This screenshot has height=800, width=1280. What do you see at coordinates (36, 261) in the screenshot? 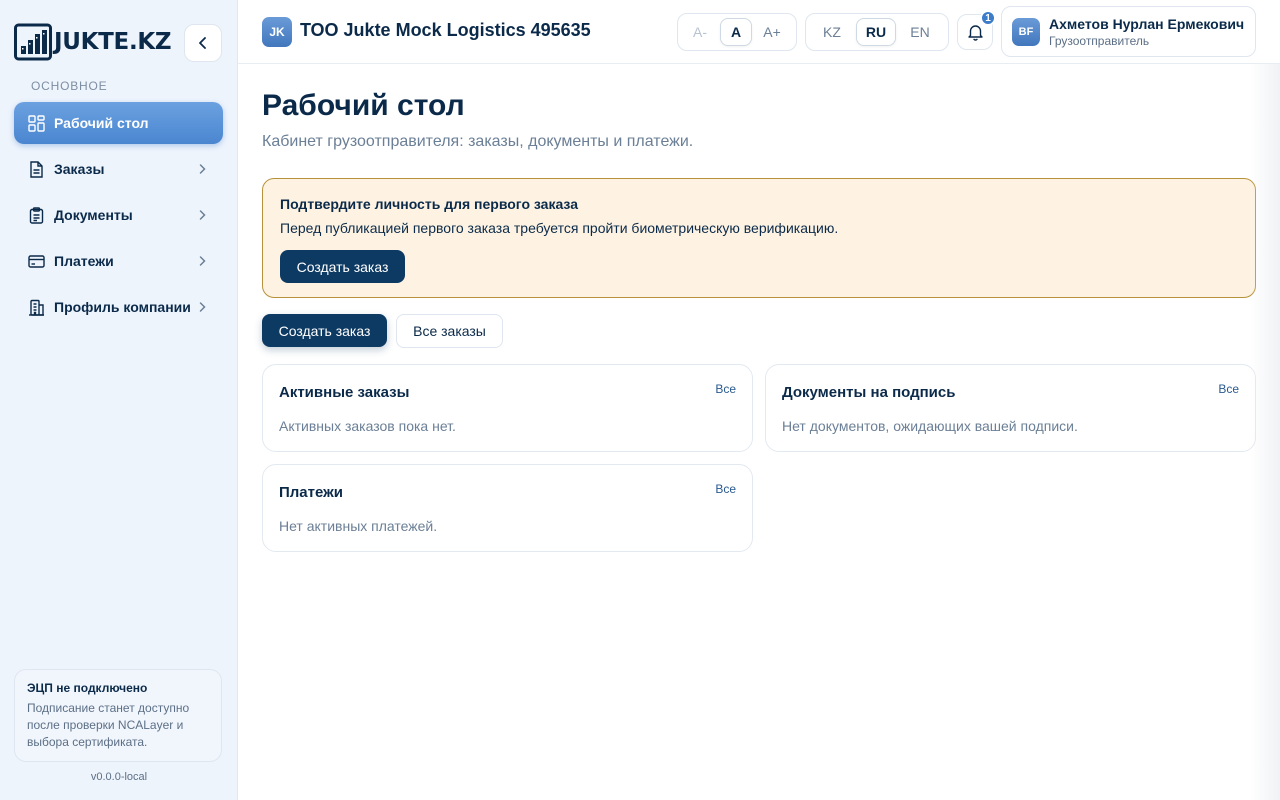
I see `credit-card-icon` at bounding box center [36, 261].